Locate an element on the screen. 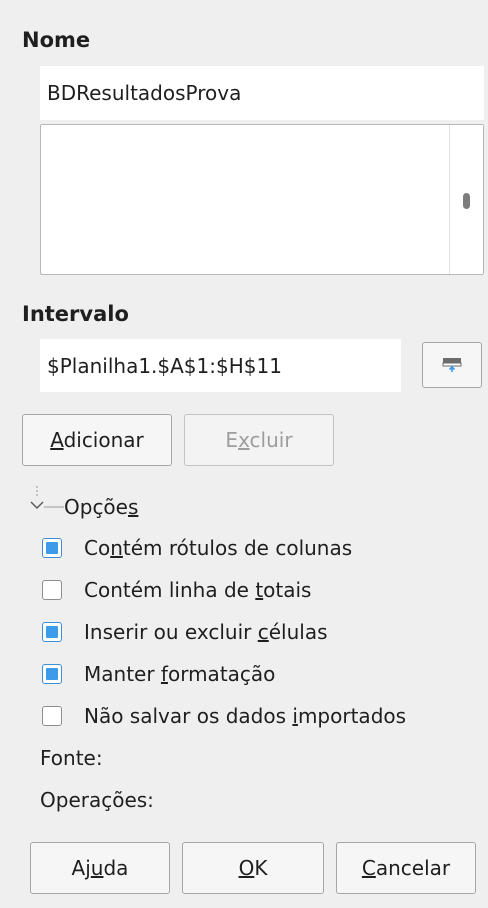 The width and height of the screenshot is (488, 908). shrink-range-icon is located at coordinates (452, 365).